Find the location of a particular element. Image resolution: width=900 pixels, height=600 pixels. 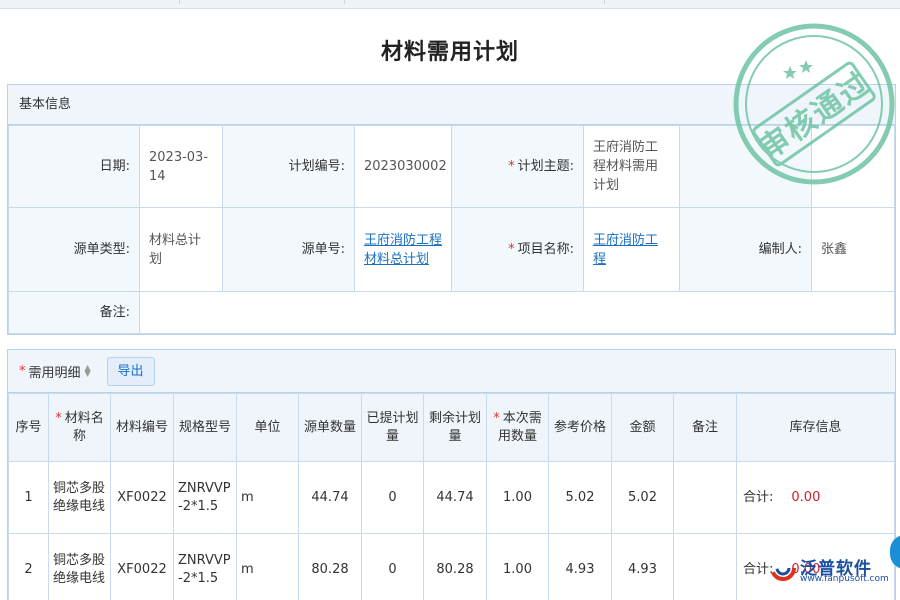

project-cell: 王府消防工程 is located at coordinates (632, 250).